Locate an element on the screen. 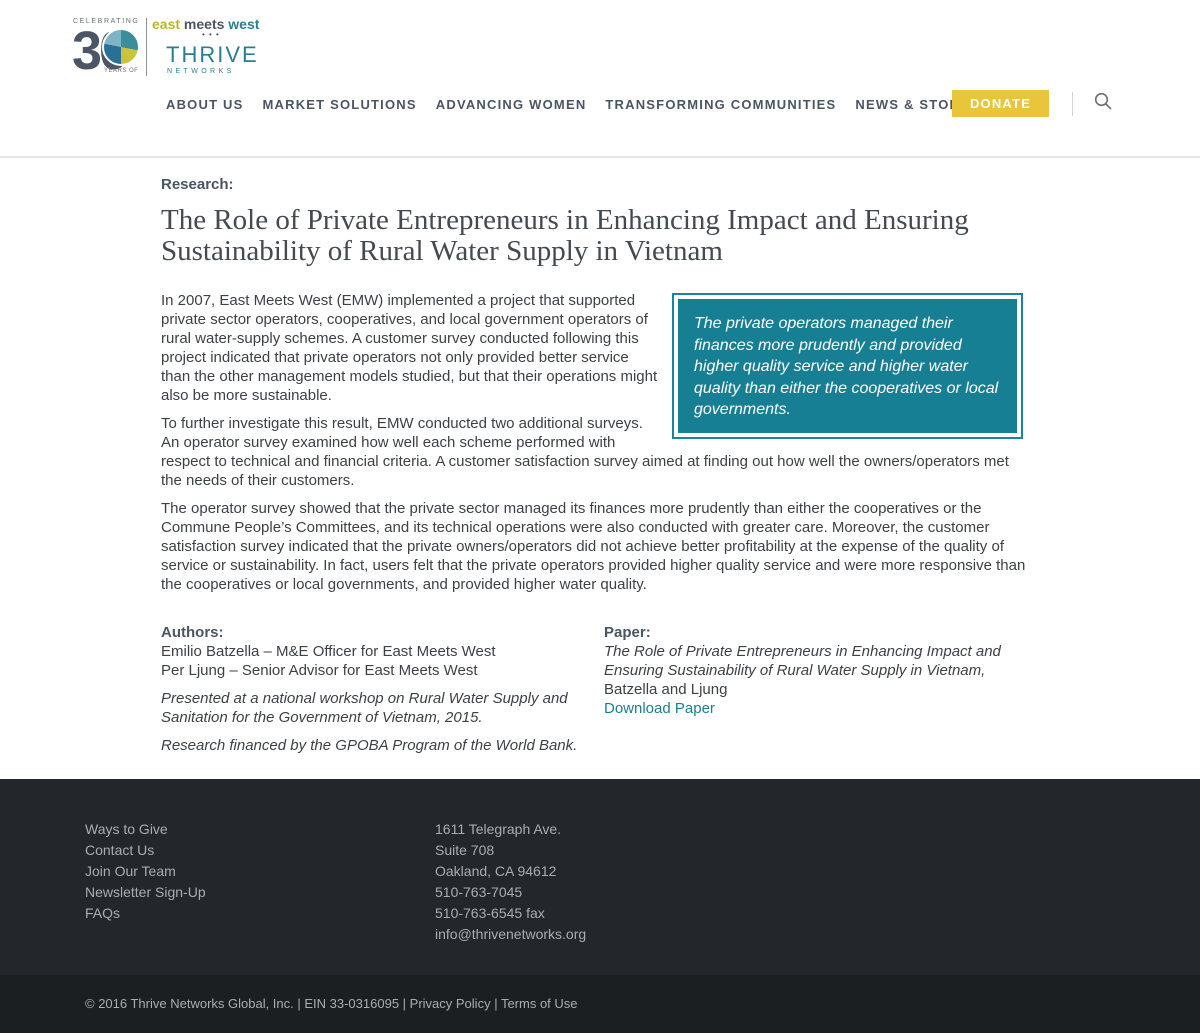 This screenshot has height=1033, width=1200. address-fax: 510-763-6545 fax is located at coordinates (490, 913).